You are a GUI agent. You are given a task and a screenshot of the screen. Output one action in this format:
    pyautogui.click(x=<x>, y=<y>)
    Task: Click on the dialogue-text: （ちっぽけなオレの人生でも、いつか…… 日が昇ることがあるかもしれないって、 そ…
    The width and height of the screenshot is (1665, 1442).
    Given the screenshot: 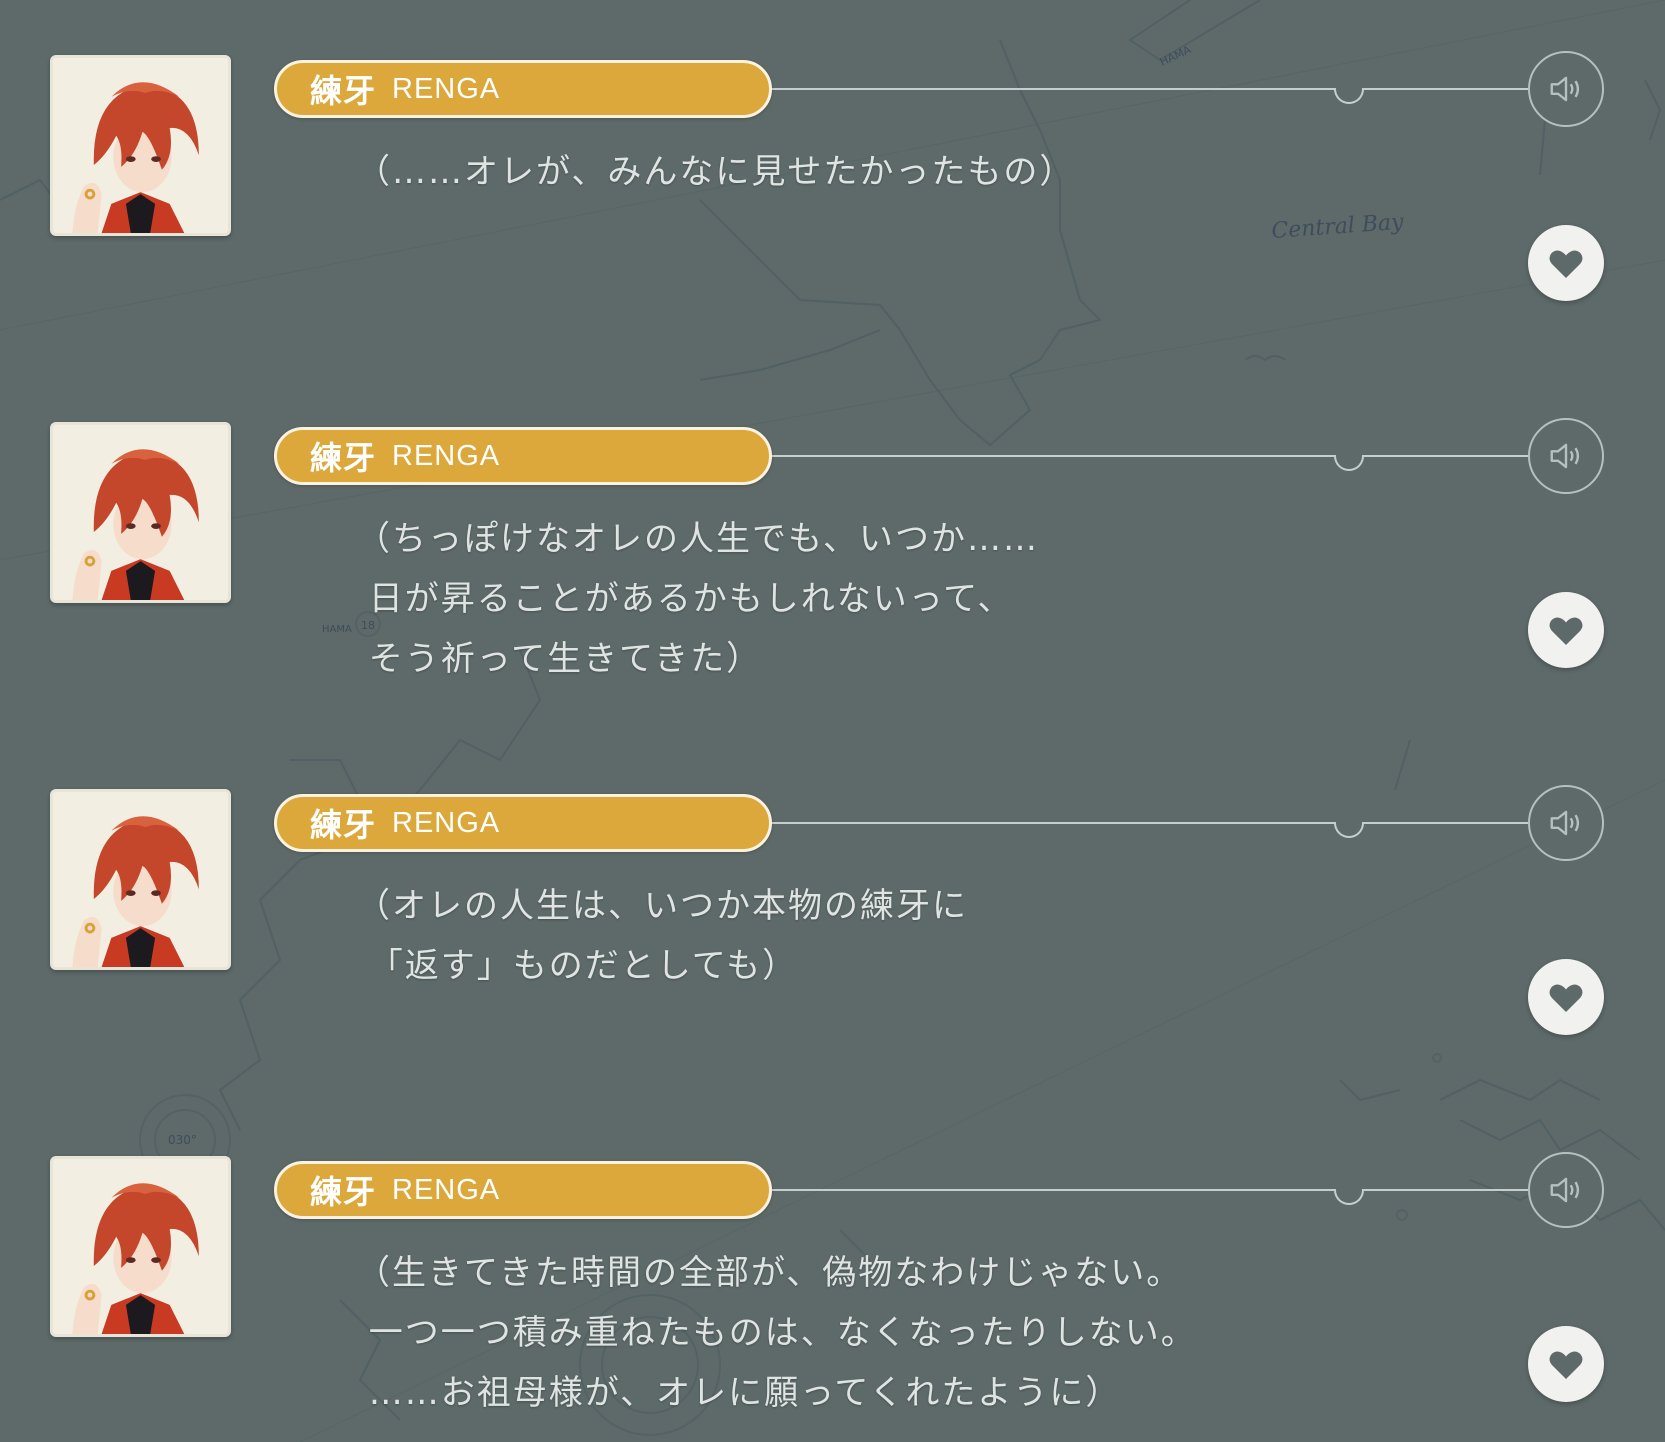 What is the action you would take?
    pyautogui.click(x=697, y=599)
    